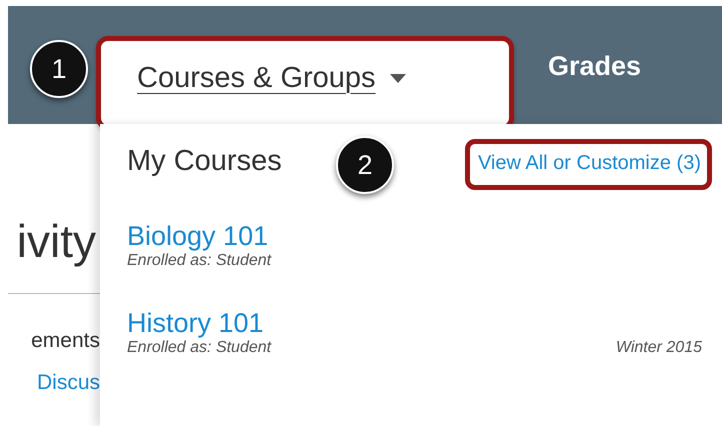  What do you see at coordinates (56, 241) in the screenshot?
I see `page-heading: ivity` at bounding box center [56, 241].